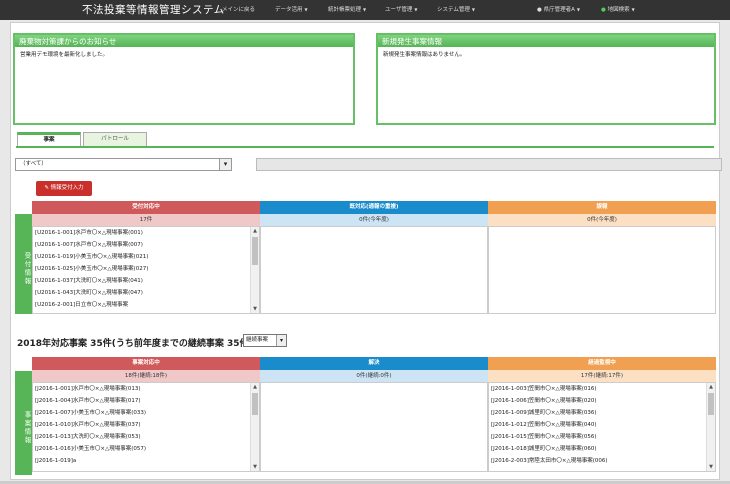 The image size is (730, 484). What do you see at coordinates (115, 139) in the screenshot?
I see `tab-patrol: パトロール` at bounding box center [115, 139].